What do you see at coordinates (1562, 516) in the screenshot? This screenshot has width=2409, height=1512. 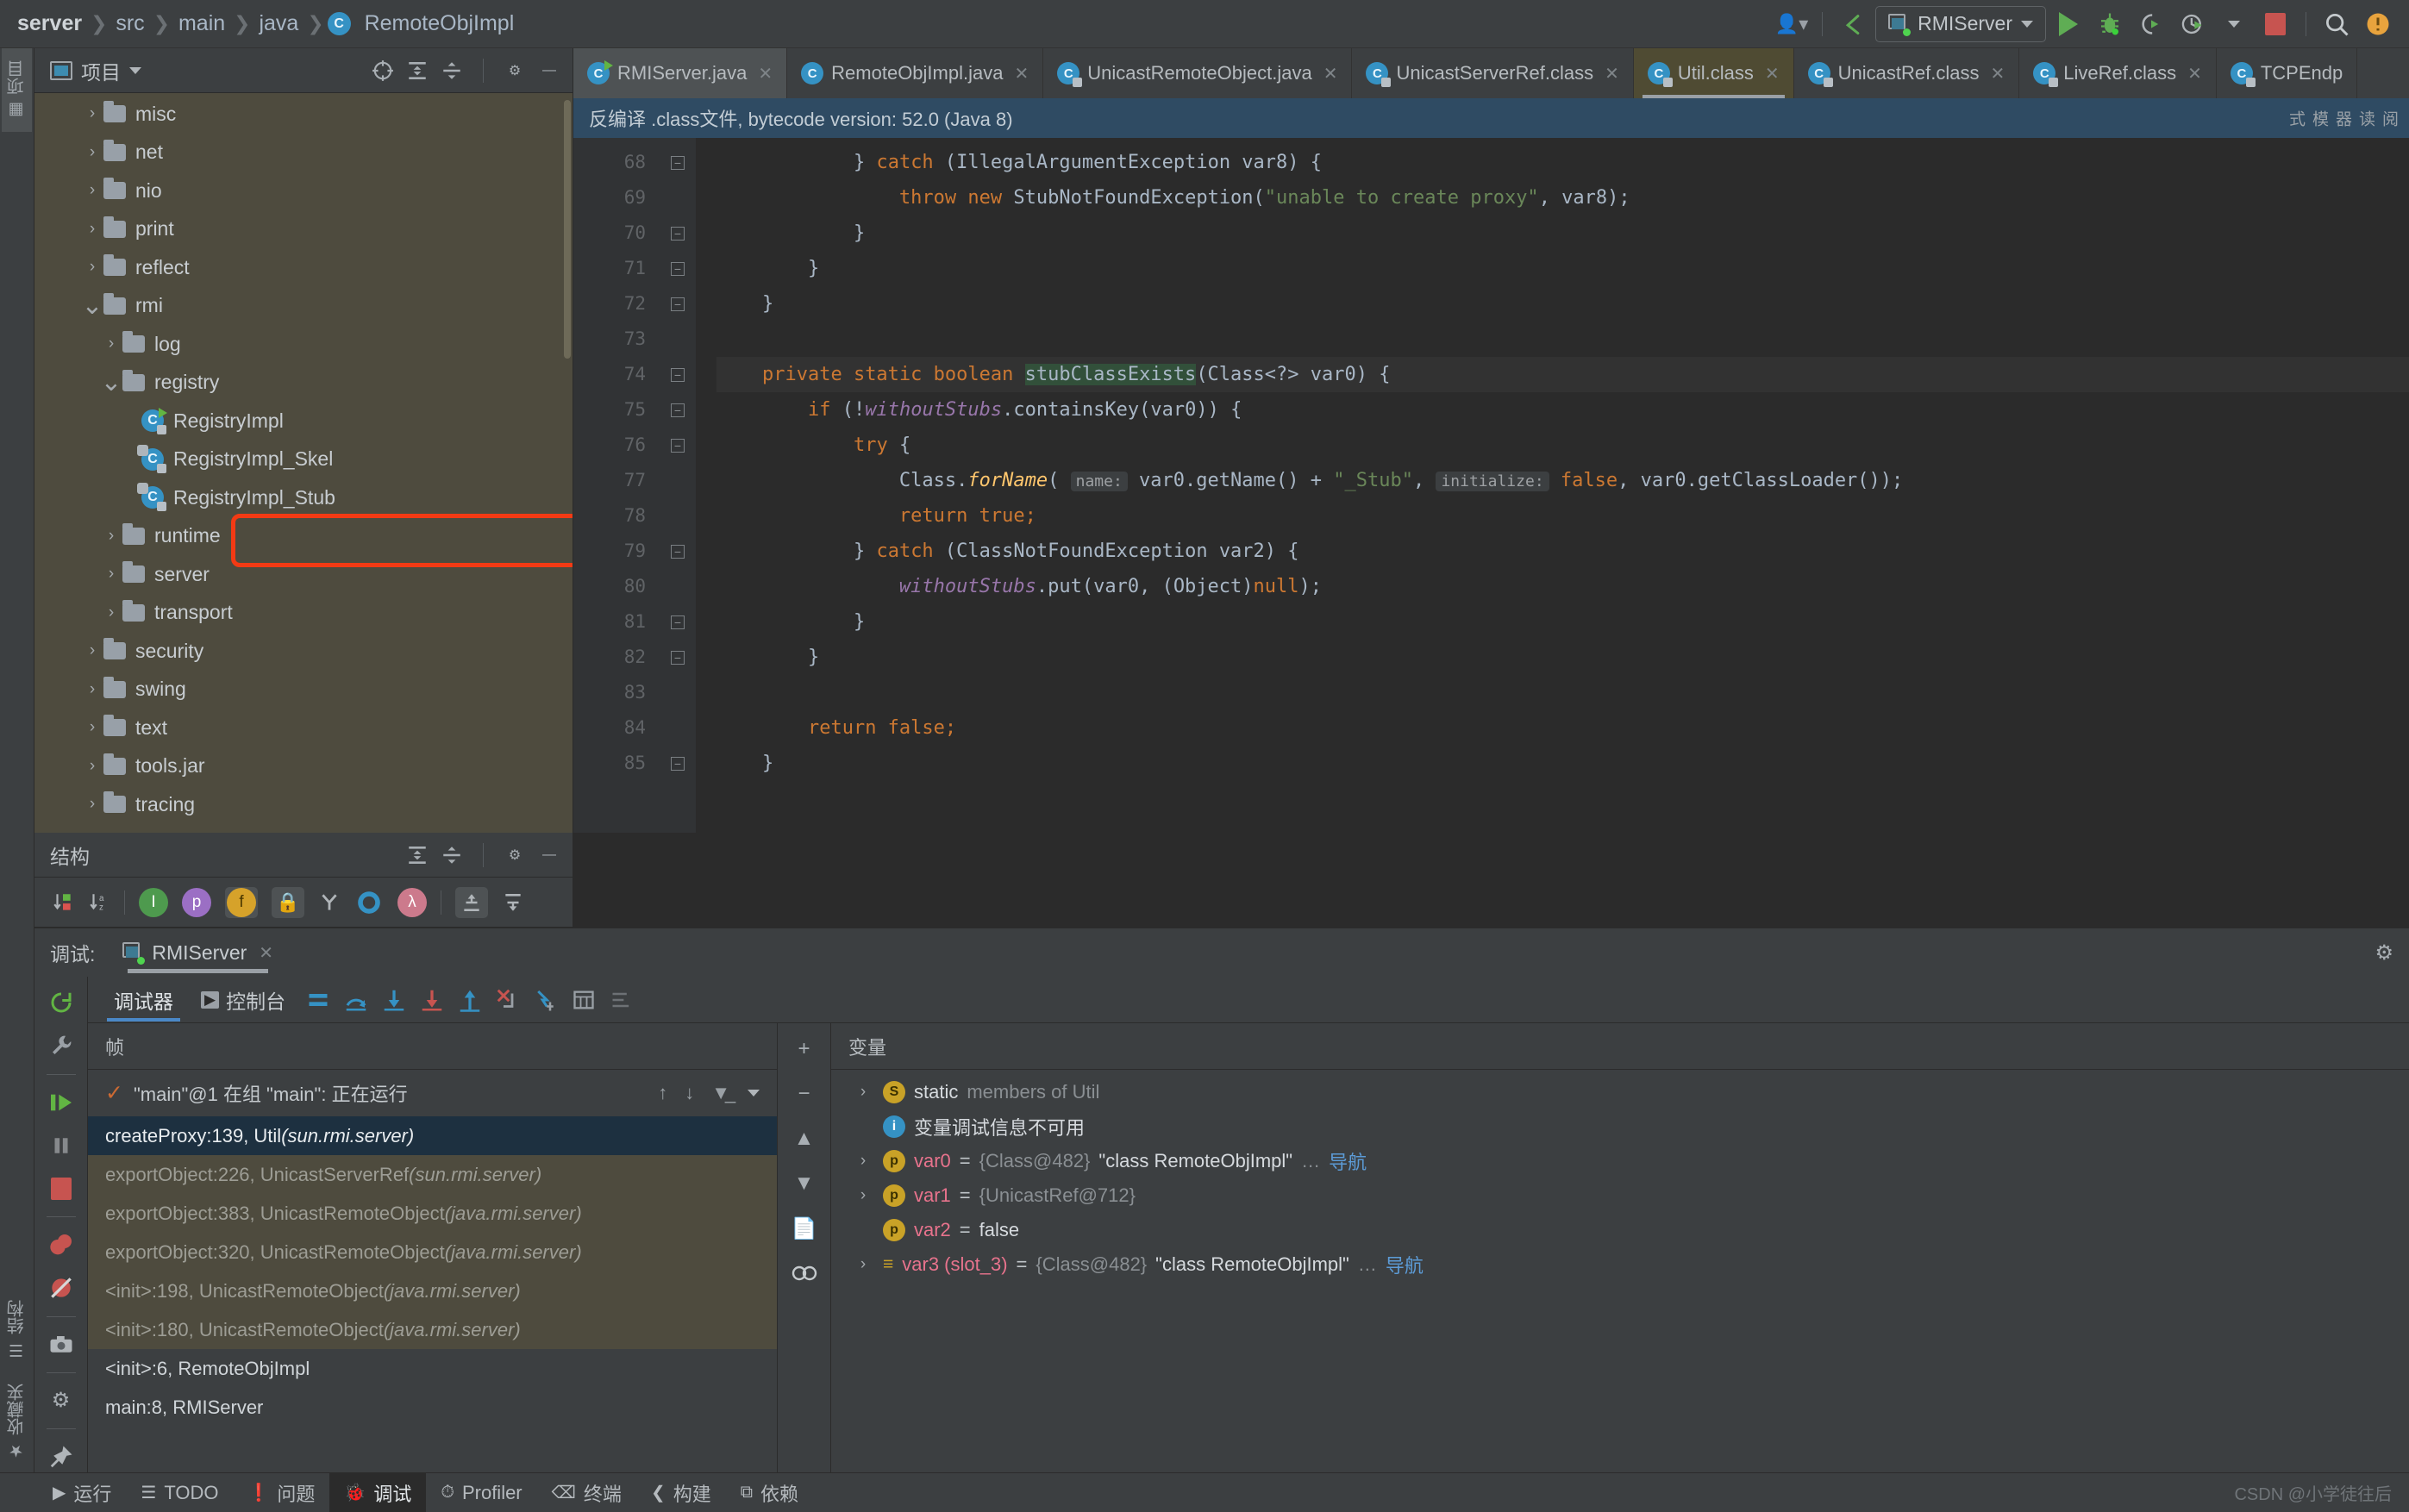 I see `code-line: return true;` at bounding box center [1562, 516].